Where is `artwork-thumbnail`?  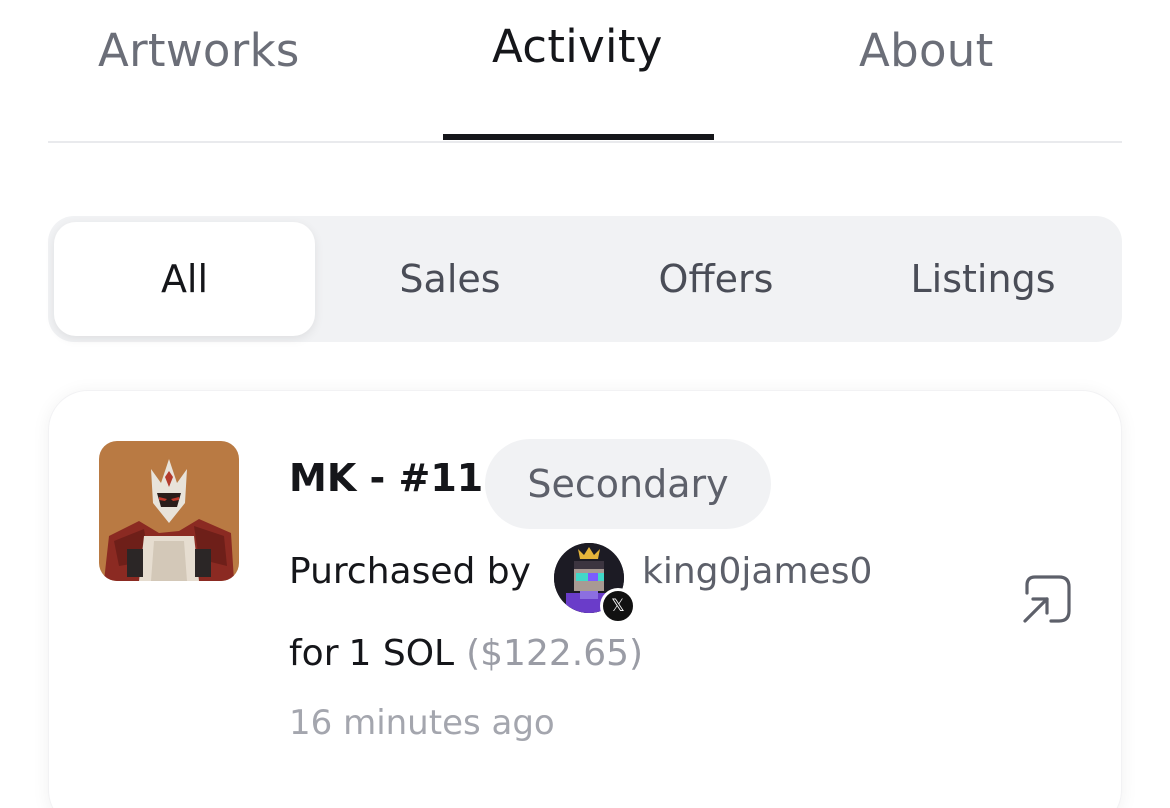
artwork-thumbnail is located at coordinates (169, 511).